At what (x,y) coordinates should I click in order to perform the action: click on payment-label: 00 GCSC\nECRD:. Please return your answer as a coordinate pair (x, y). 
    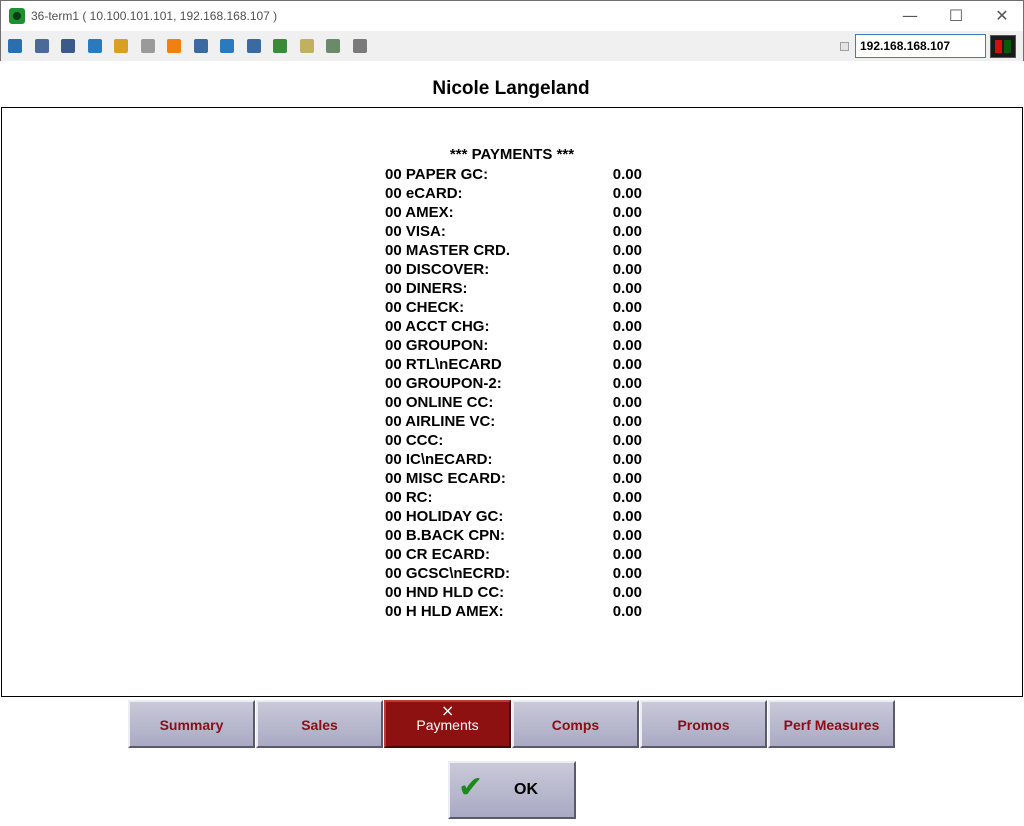
    Looking at the image, I should click on (448, 573).